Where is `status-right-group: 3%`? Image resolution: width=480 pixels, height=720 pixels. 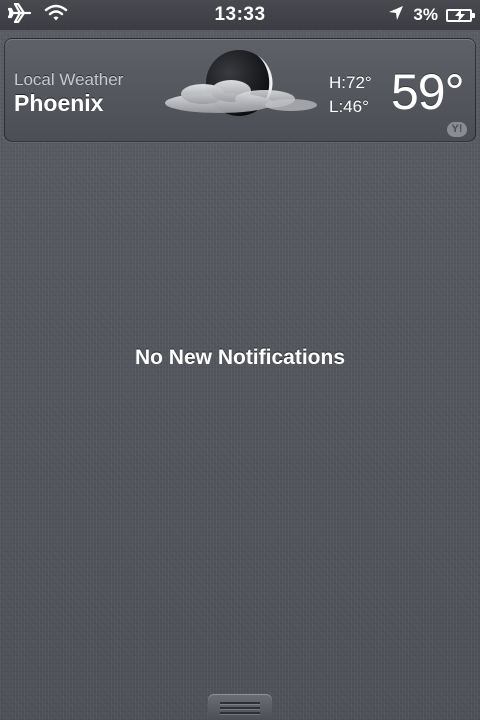 status-right-group: 3% is located at coordinates (431, 15).